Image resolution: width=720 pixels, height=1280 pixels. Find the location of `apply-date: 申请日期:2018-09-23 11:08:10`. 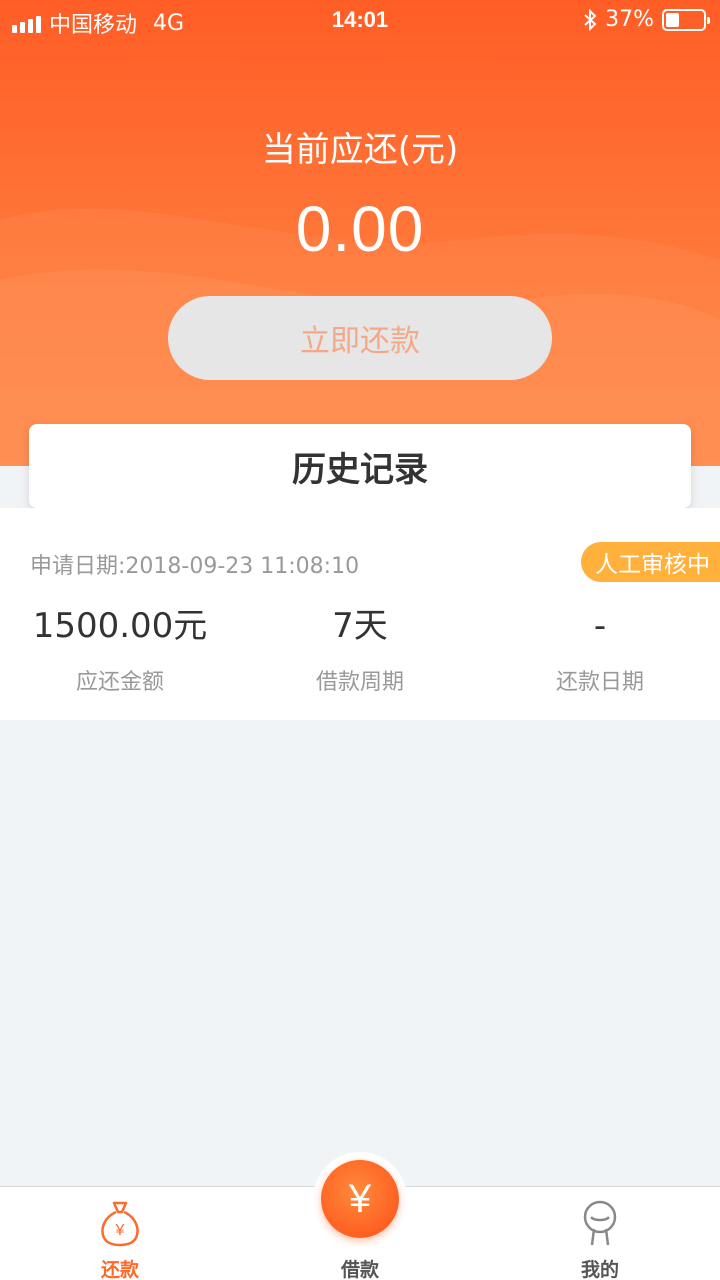

apply-date: 申请日期:2018-09-23 11:08:10 is located at coordinates (195, 566).